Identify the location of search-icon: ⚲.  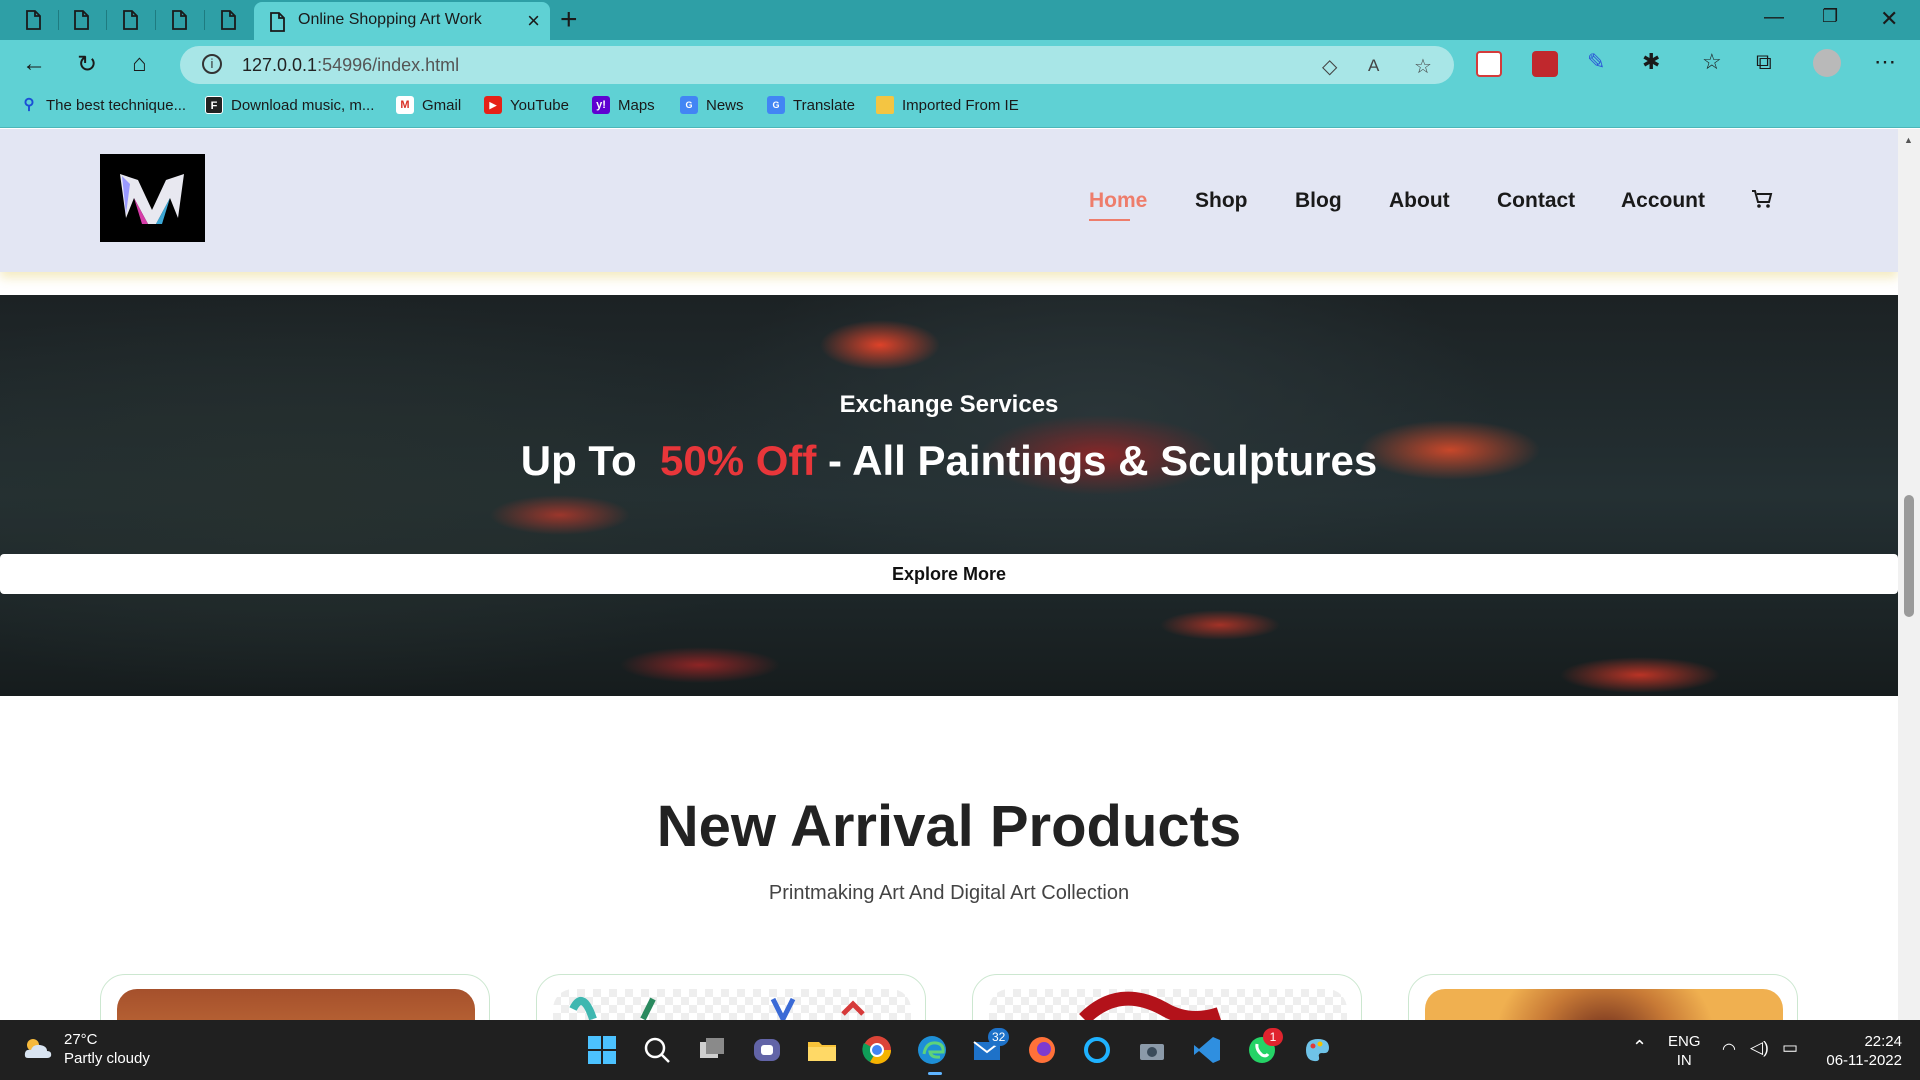
(29, 104).